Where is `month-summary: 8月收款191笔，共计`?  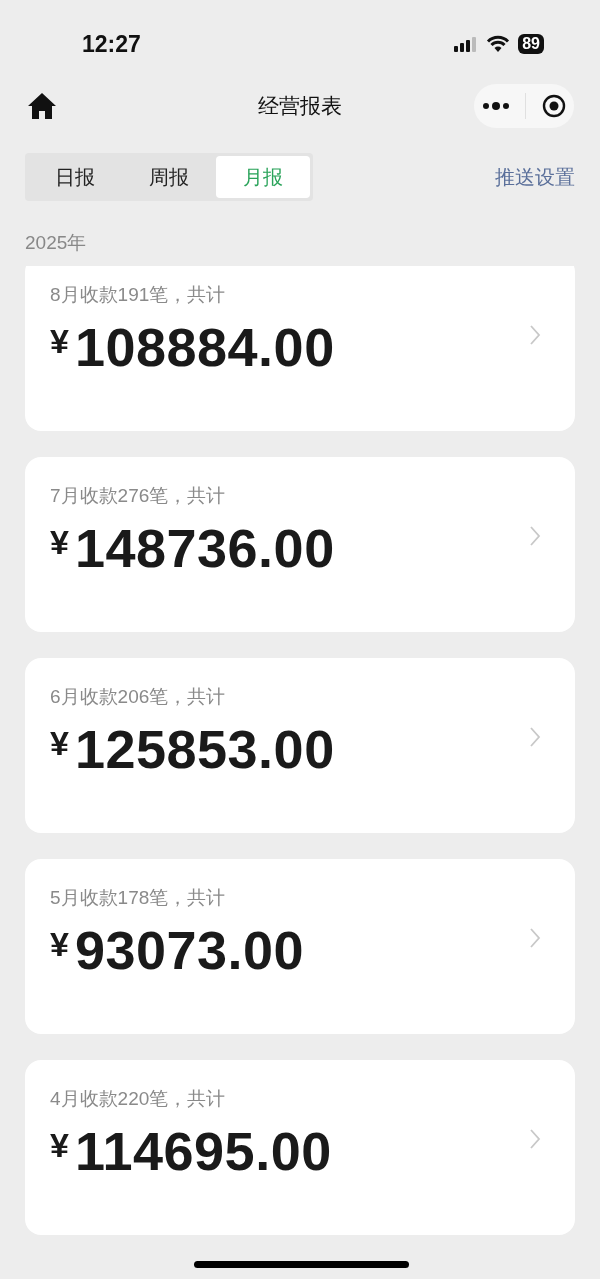 month-summary: 8月收款191笔，共计 is located at coordinates (138, 293).